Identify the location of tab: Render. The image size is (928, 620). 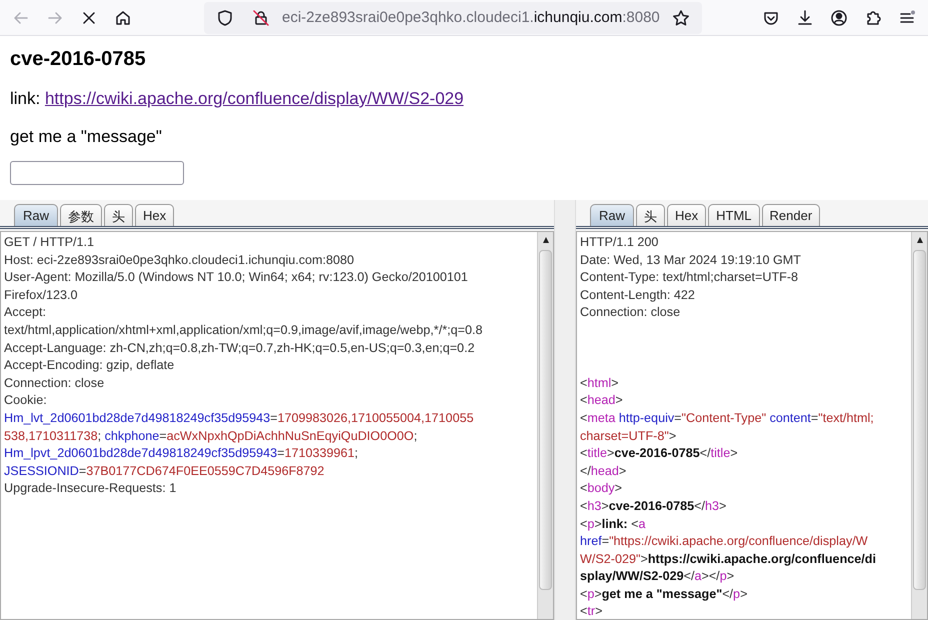
(791, 215).